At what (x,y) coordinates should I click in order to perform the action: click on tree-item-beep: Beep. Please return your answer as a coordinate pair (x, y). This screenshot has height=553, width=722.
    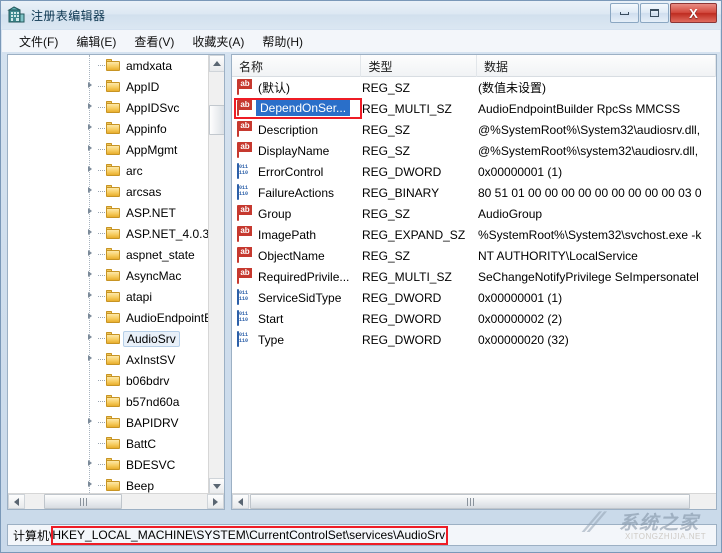
    Looking at the image, I should click on (109, 485).